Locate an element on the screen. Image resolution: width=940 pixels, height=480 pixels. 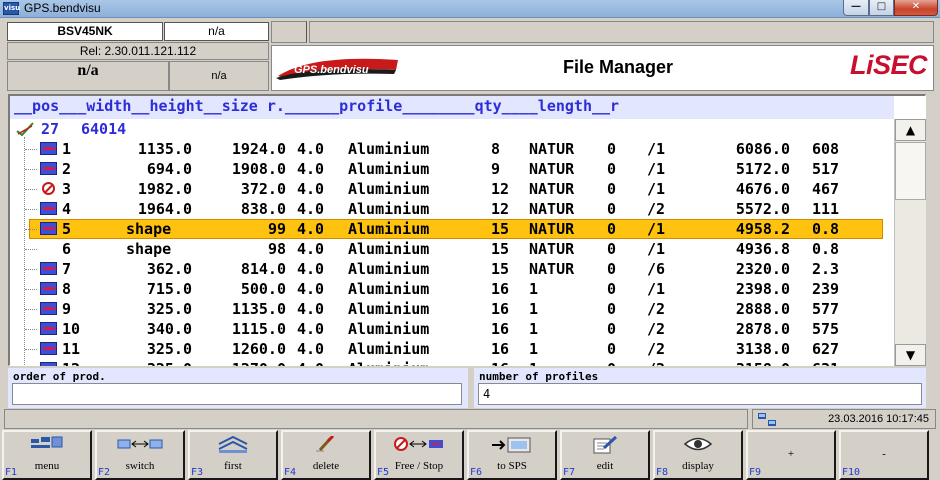
cell-pos: 11 is located at coordinates (71, 349).